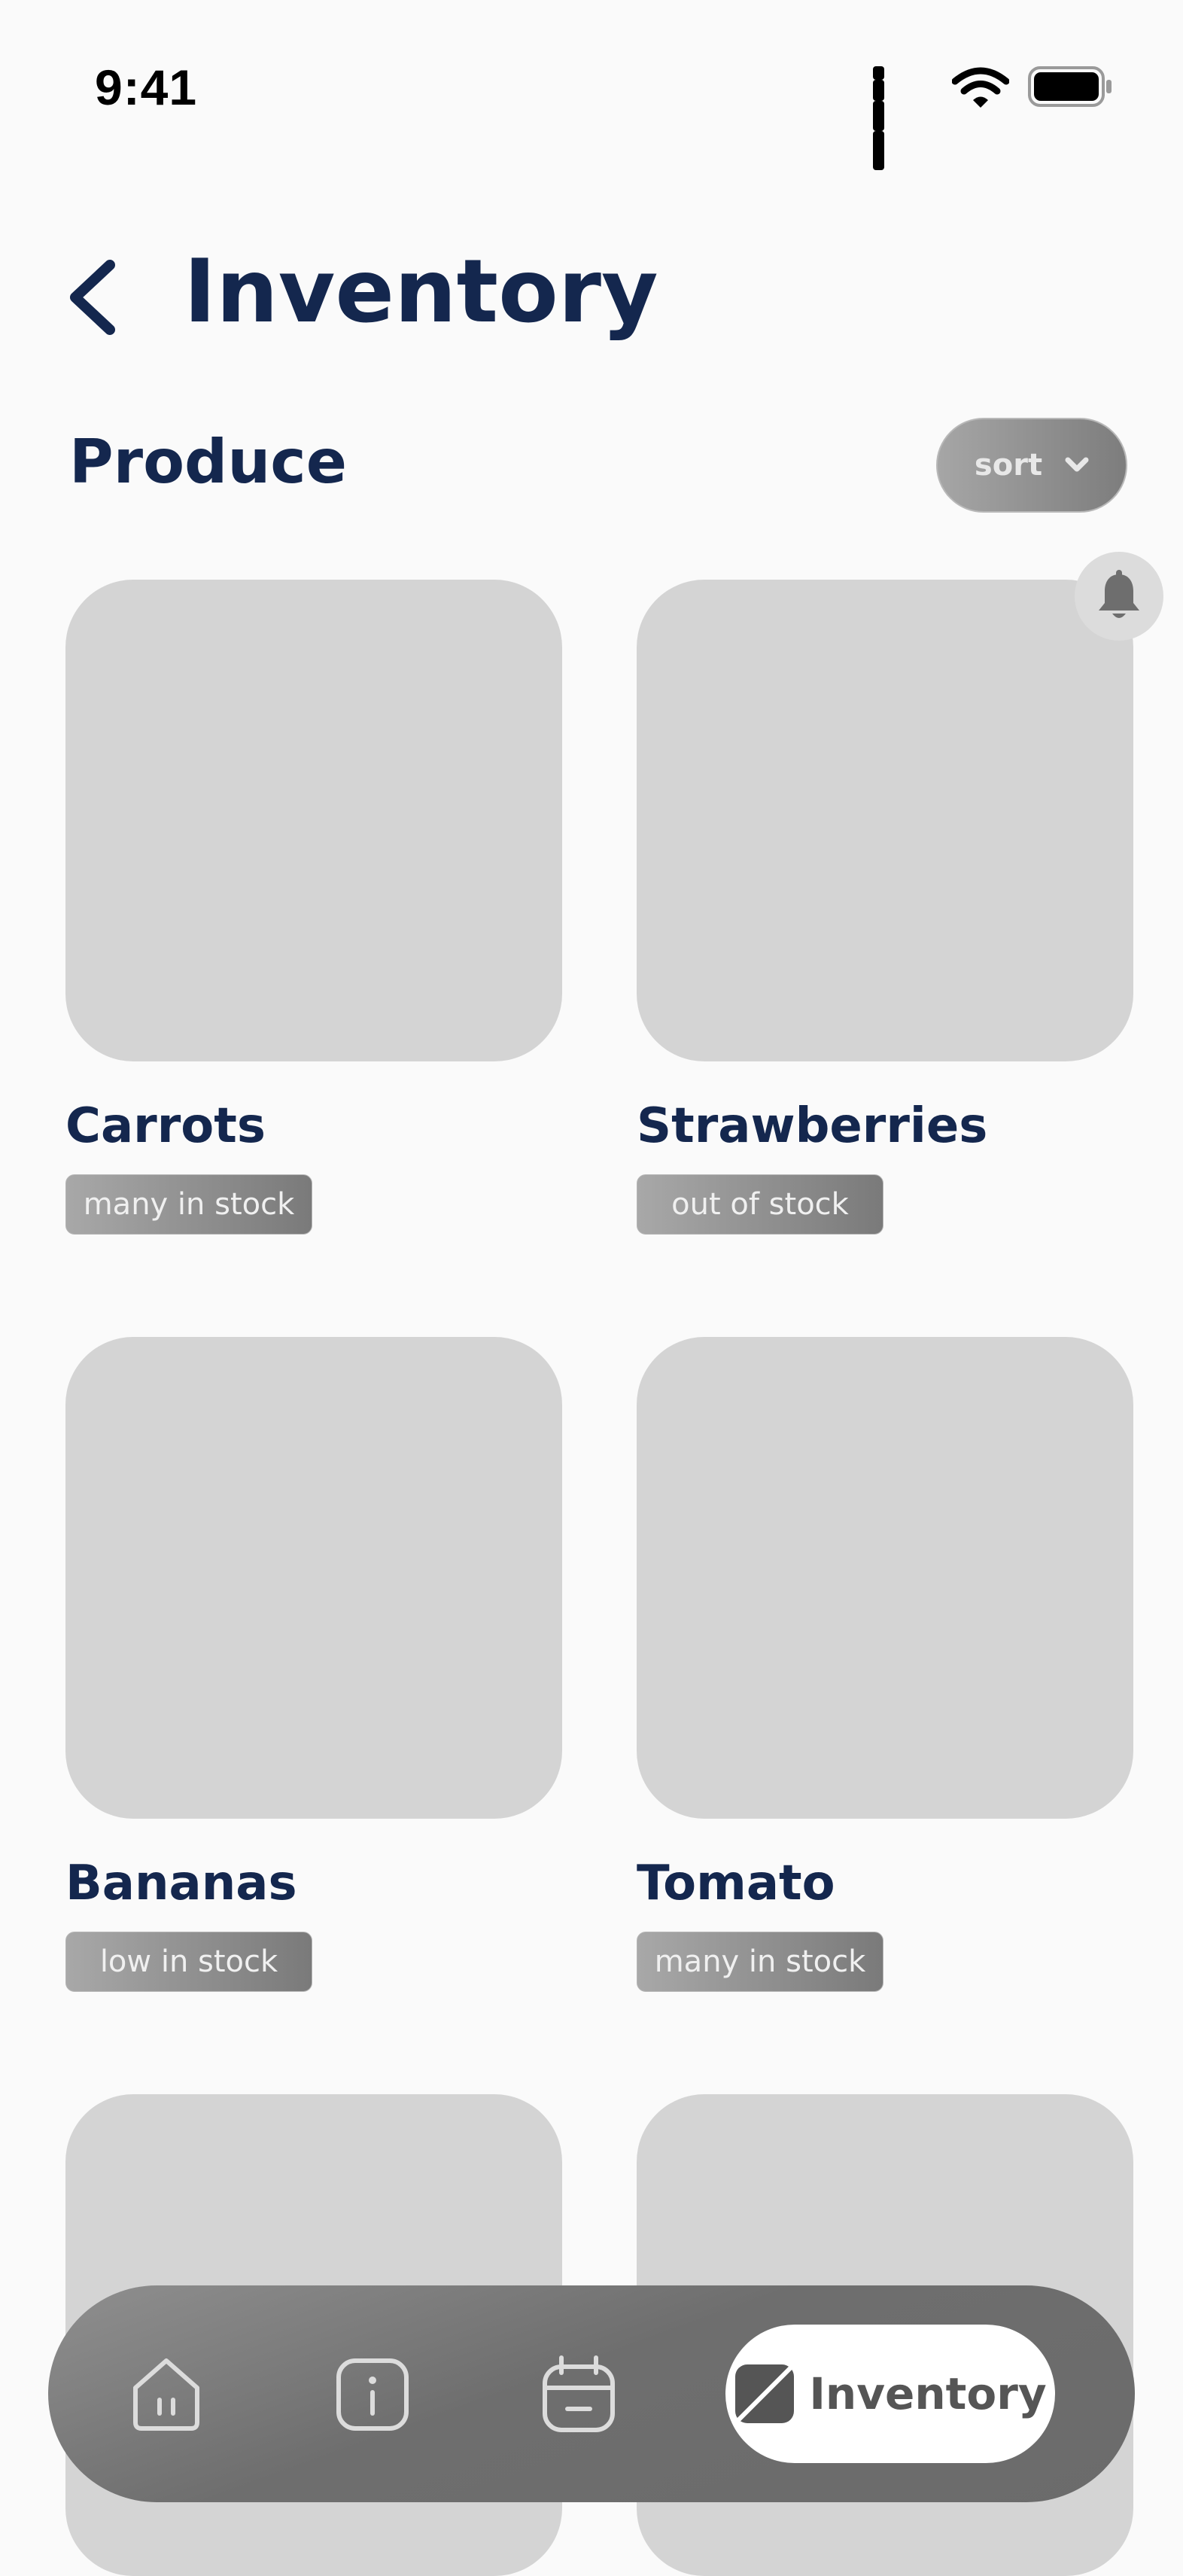 Image resolution: width=1183 pixels, height=2576 pixels. Describe the element at coordinates (1077, 465) in the screenshot. I see `chevron-down-icon` at that location.